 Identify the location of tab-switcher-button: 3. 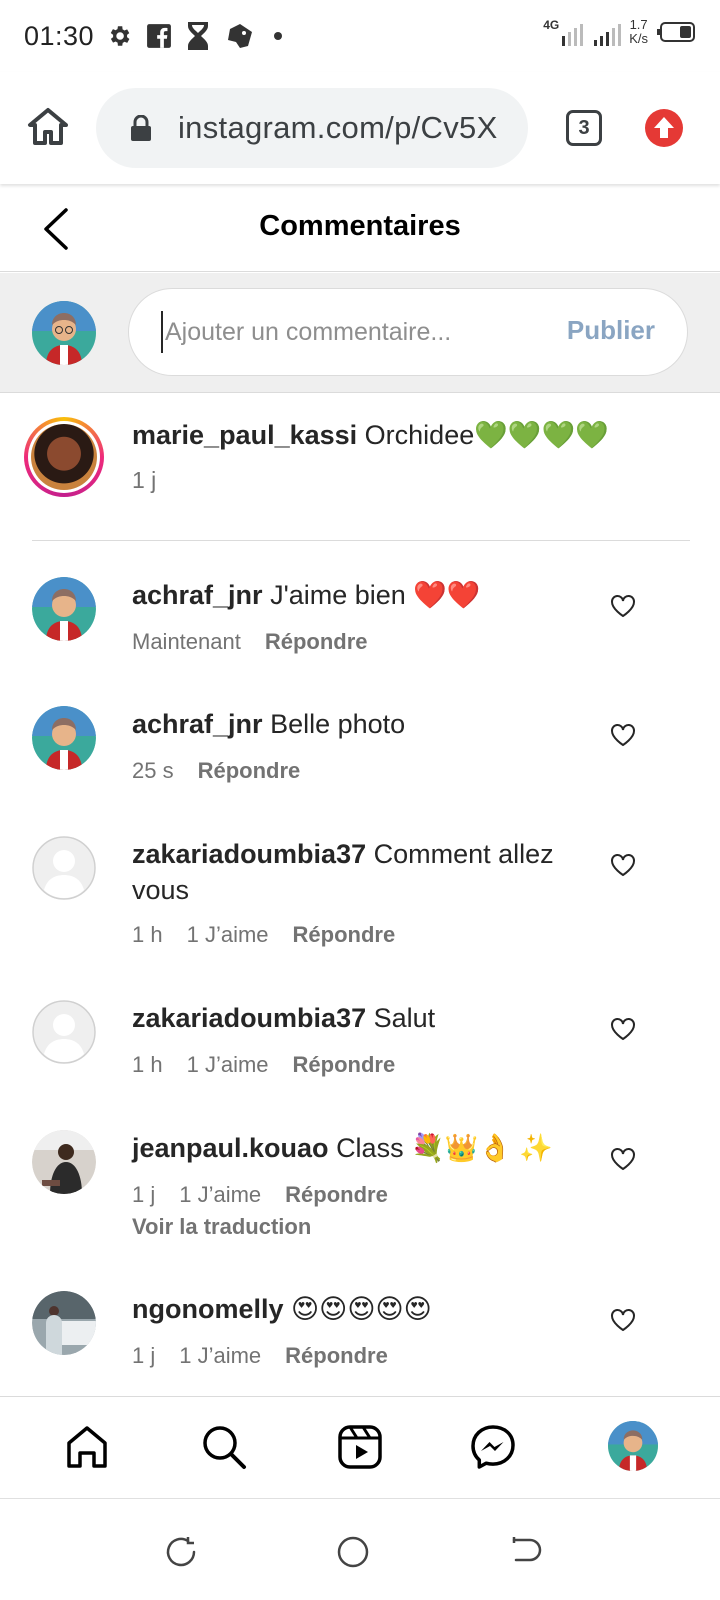
(584, 128).